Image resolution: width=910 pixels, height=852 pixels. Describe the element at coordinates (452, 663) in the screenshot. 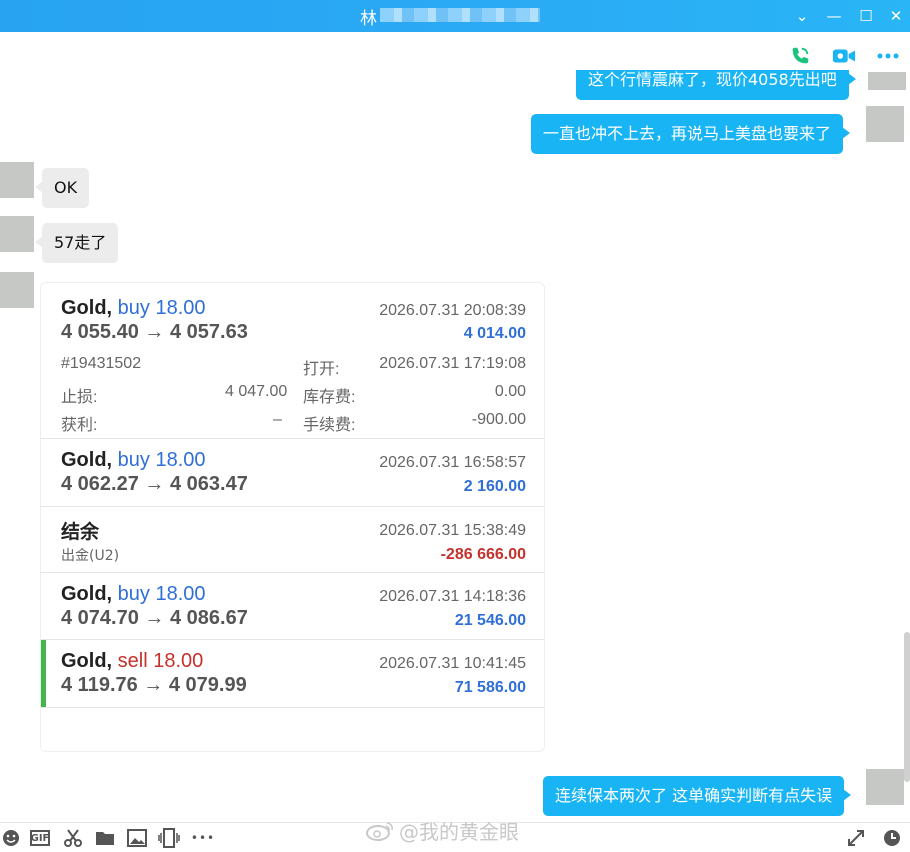

I see `trade-time: 2026.07.31 10:41:45` at that location.